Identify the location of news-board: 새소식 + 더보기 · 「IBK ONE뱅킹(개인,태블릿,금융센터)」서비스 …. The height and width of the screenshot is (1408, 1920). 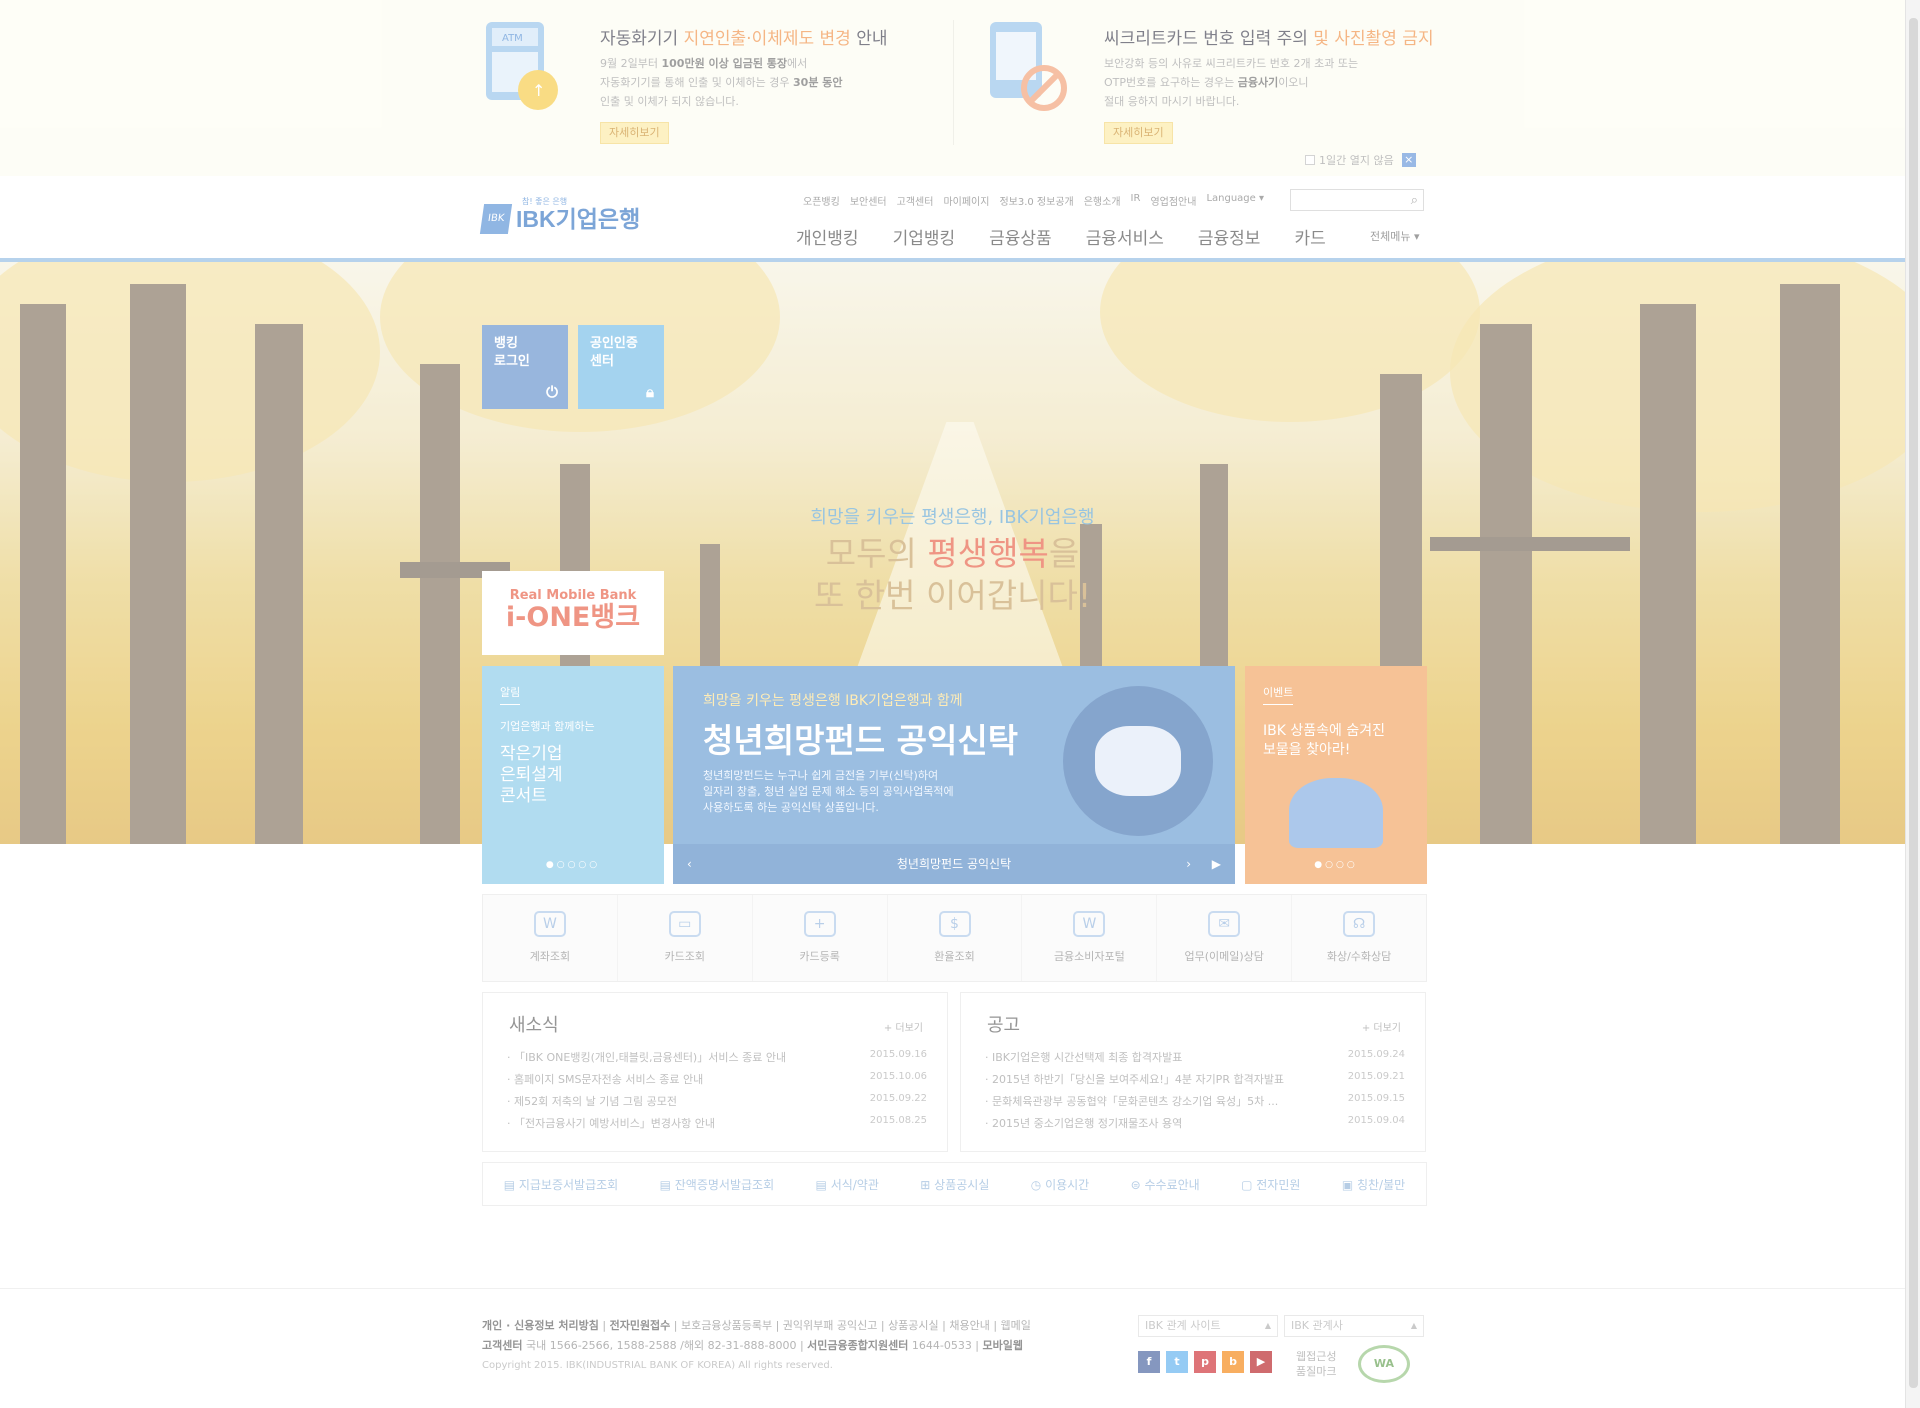
(715, 1072).